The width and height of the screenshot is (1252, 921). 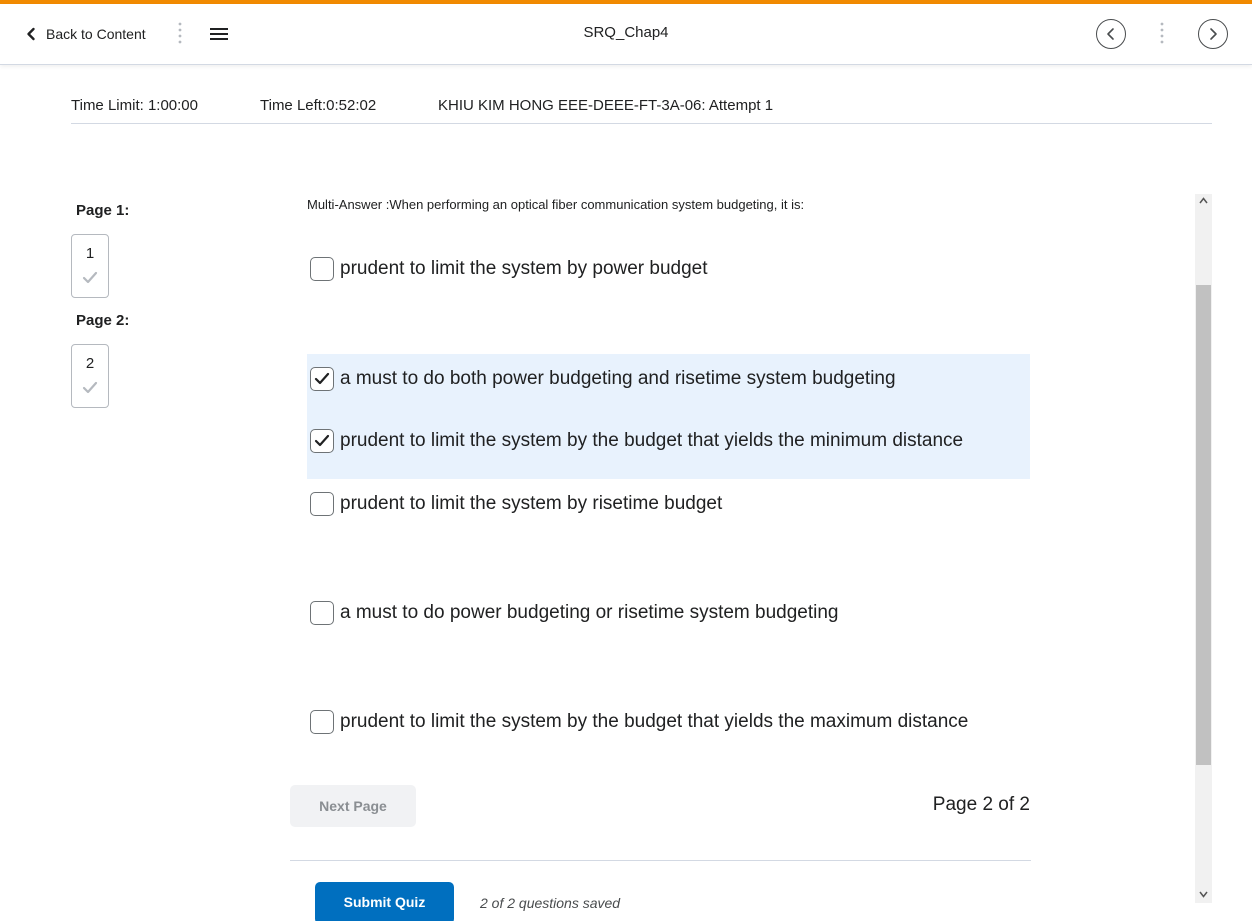 I want to click on top-navigation-bar: Back to Content SRQ_Chap4, so click(x=626, y=34).